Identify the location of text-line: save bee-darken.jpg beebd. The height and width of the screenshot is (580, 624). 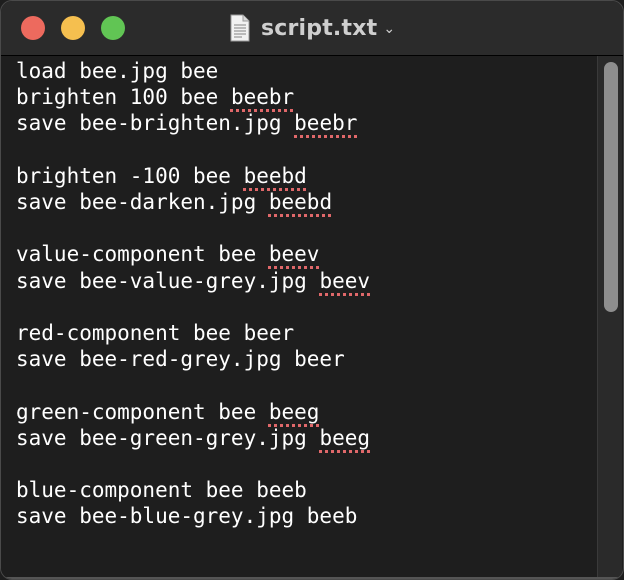
(174, 202).